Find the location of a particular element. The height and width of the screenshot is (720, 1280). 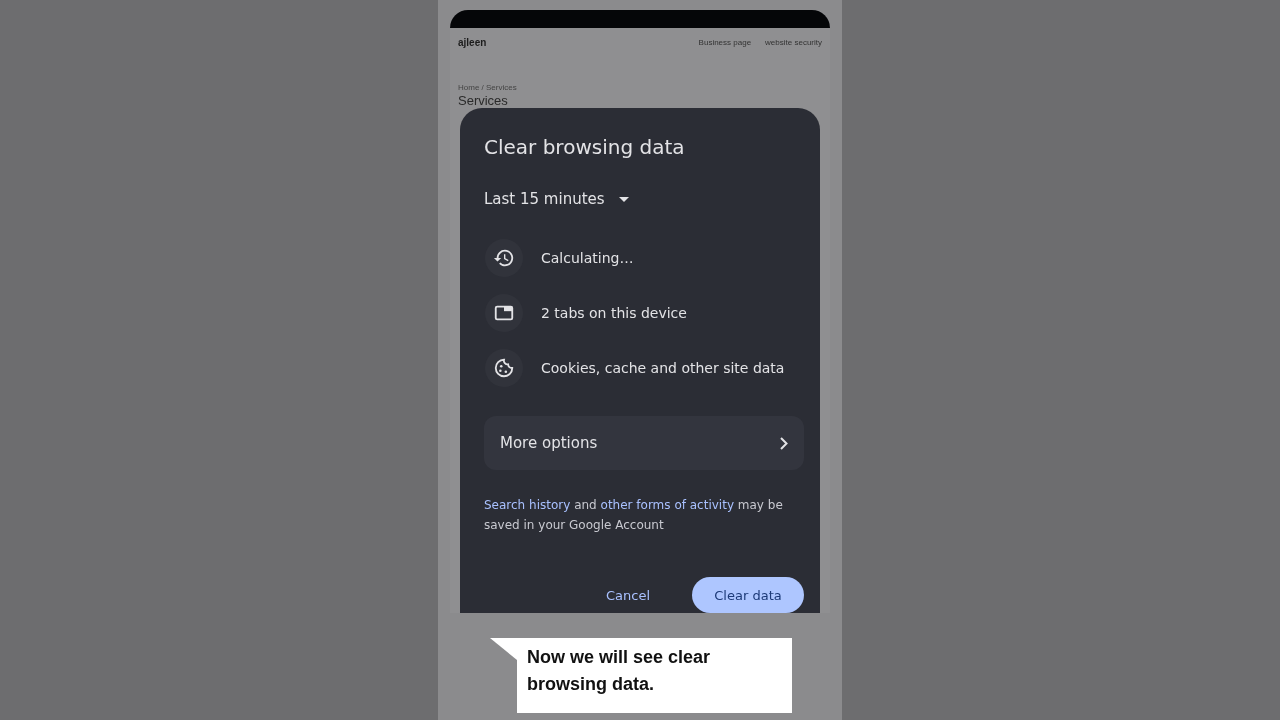

clear-data-button: Clear data is located at coordinates (748, 595).